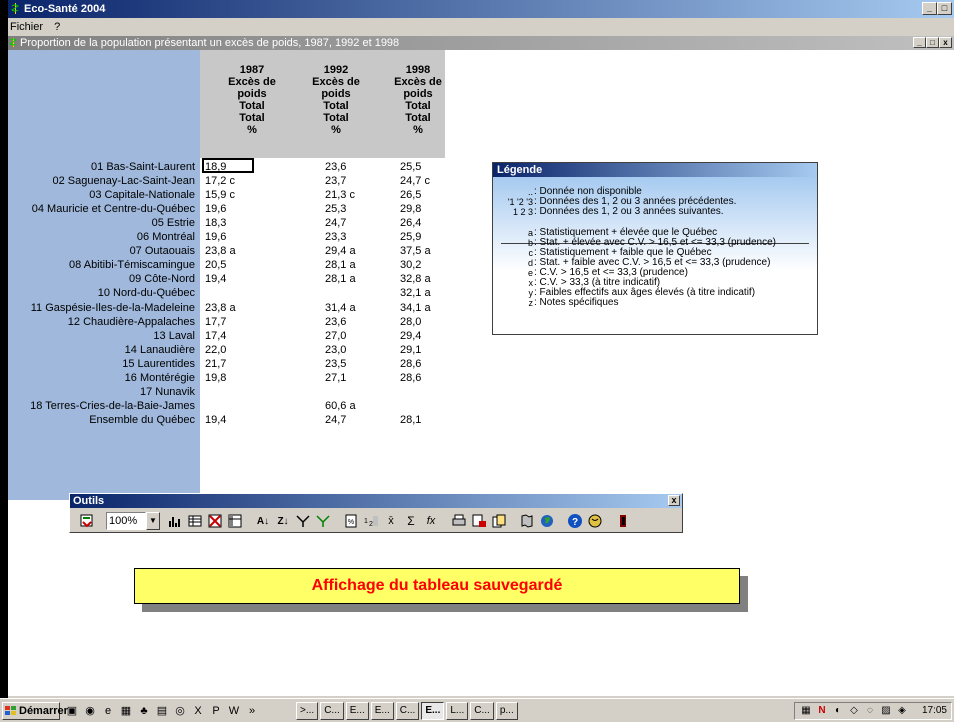 The image size is (954, 722). What do you see at coordinates (283, 521) in the screenshot?
I see `sort-desc-icon: Z↓` at bounding box center [283, 521].